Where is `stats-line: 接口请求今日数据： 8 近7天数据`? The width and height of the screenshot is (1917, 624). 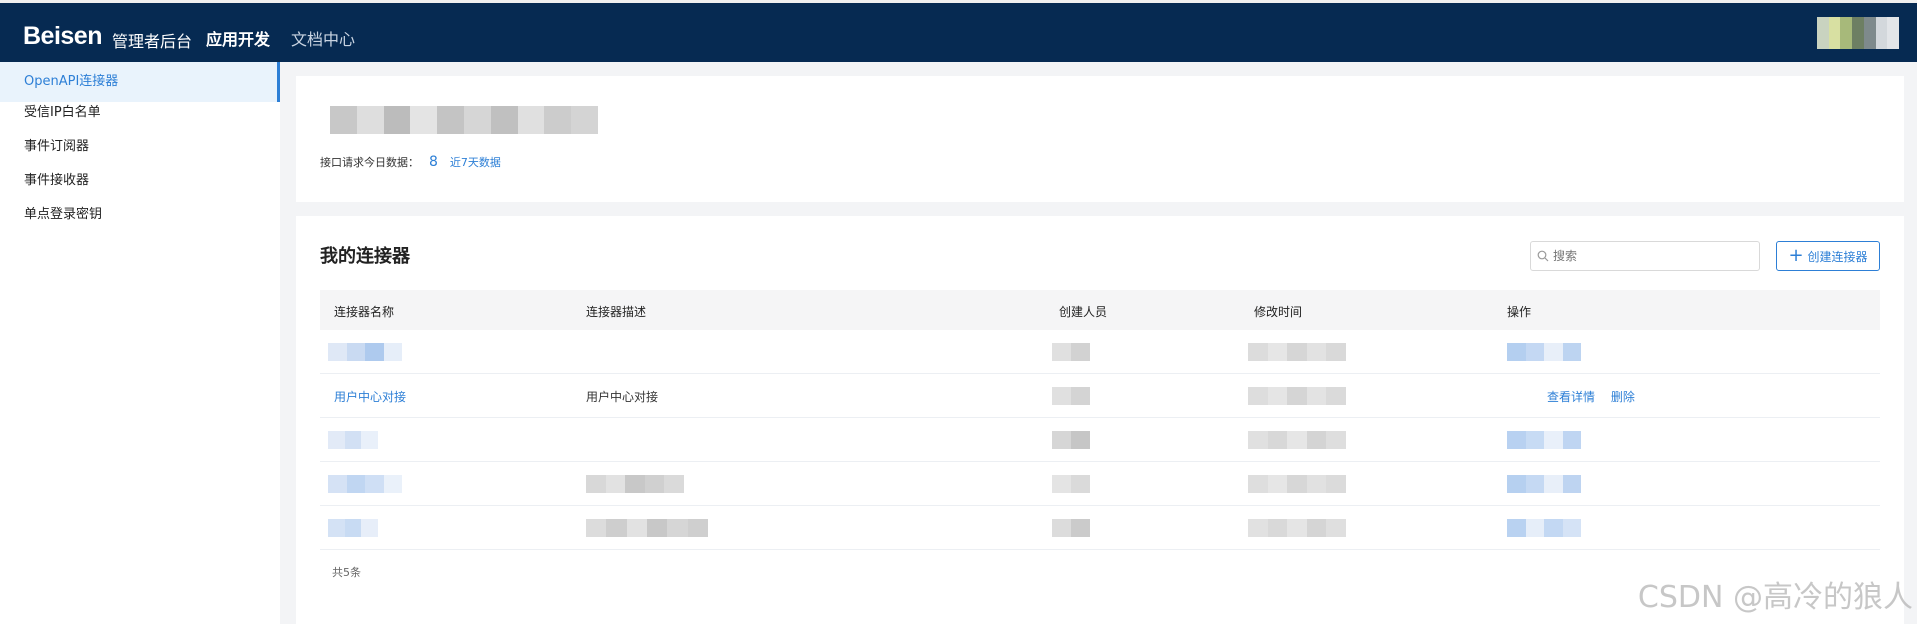
stats-line: 接口请求今日数据： 8 近7天数据 is located at coordinates (410, 162).